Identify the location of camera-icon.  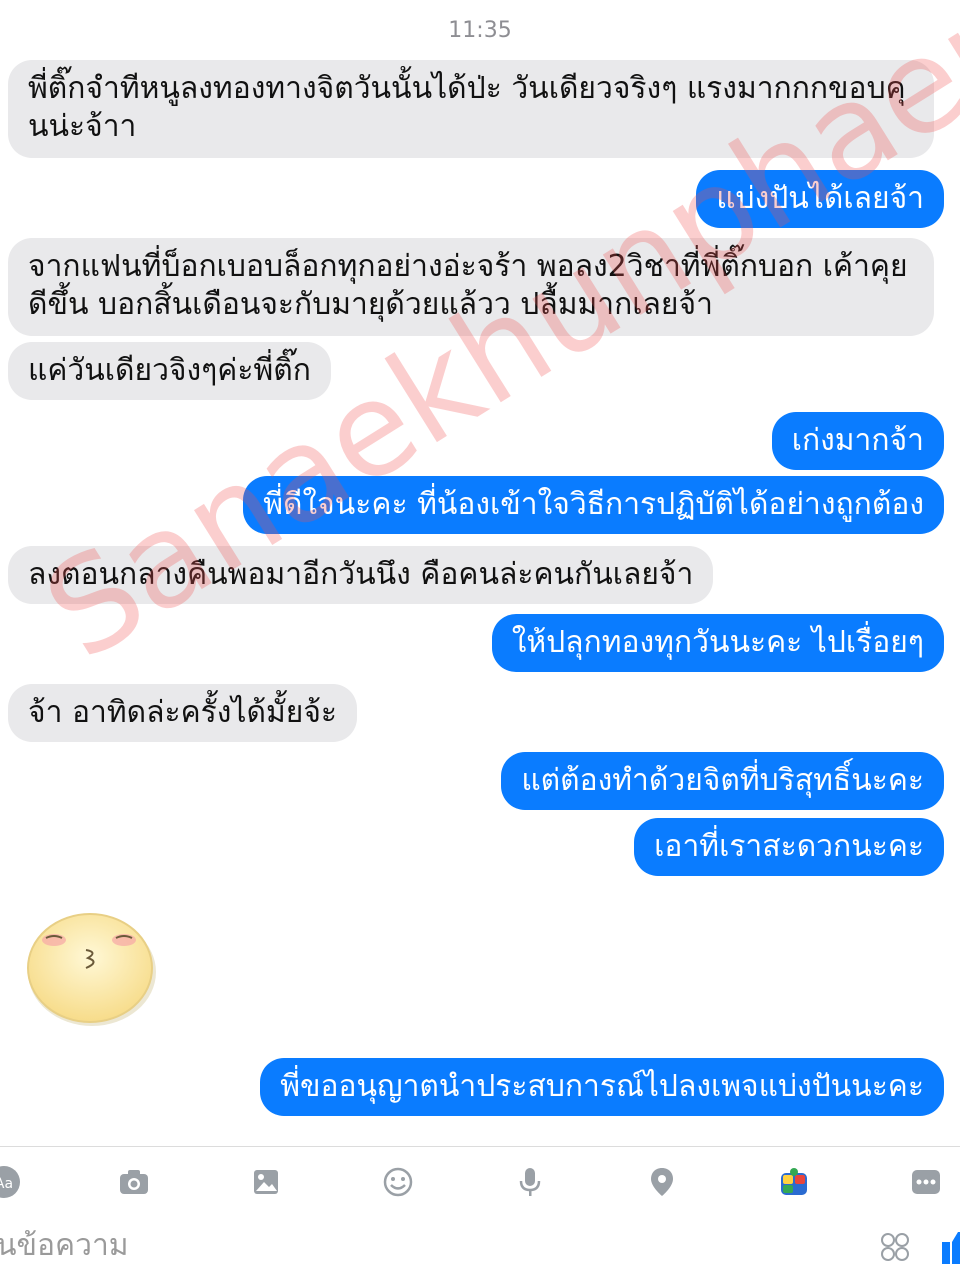
(134, 1182).